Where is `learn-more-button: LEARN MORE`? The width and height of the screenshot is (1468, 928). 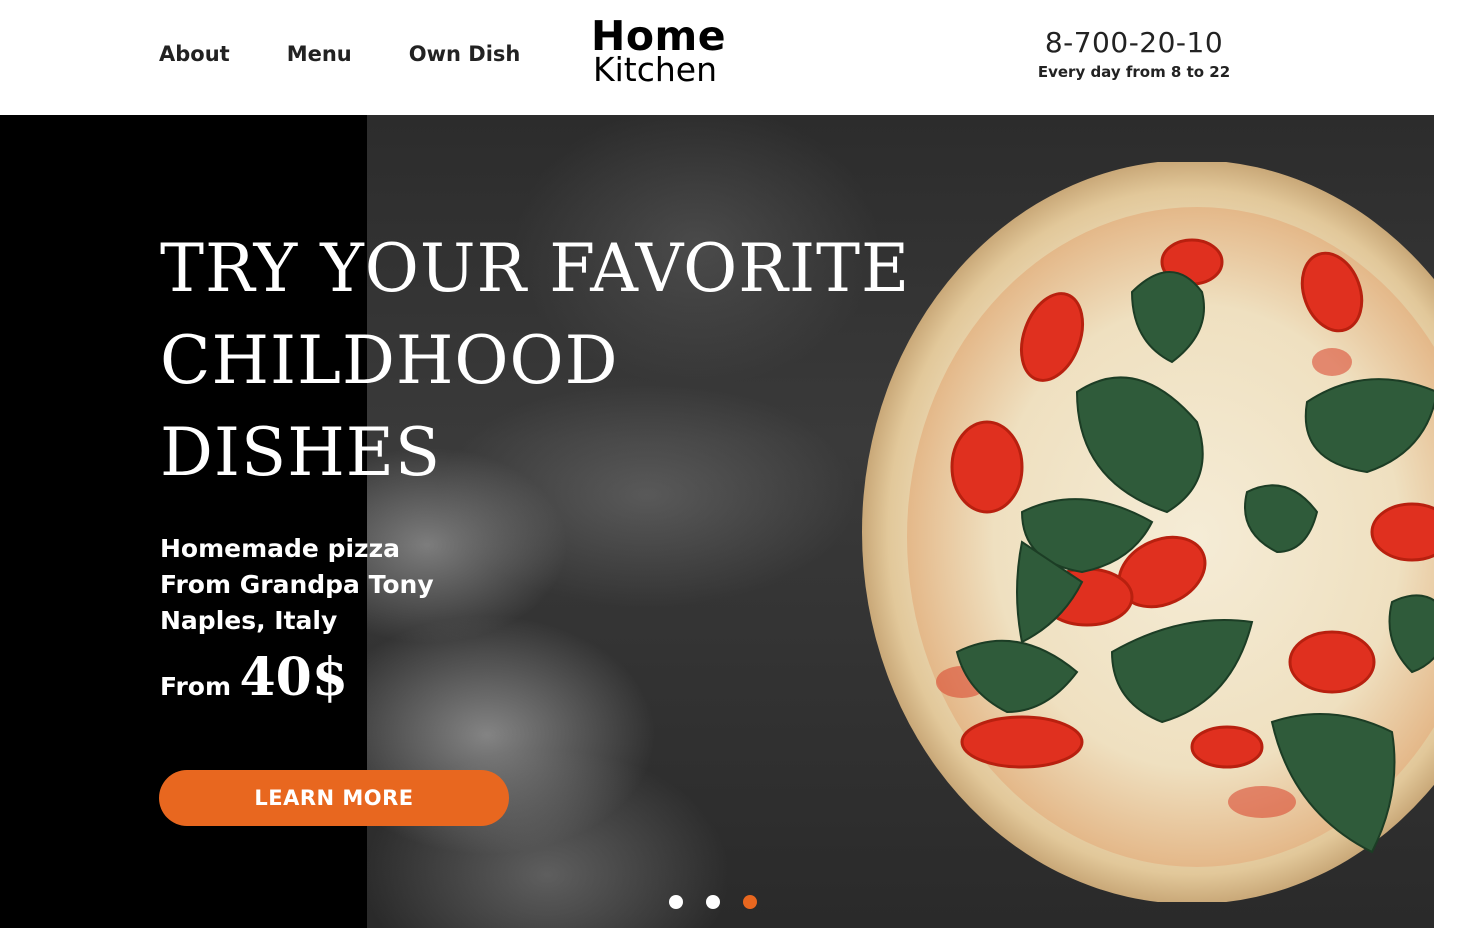
learn-more-button: LEARN MORE is located at coordinates (334, 798).